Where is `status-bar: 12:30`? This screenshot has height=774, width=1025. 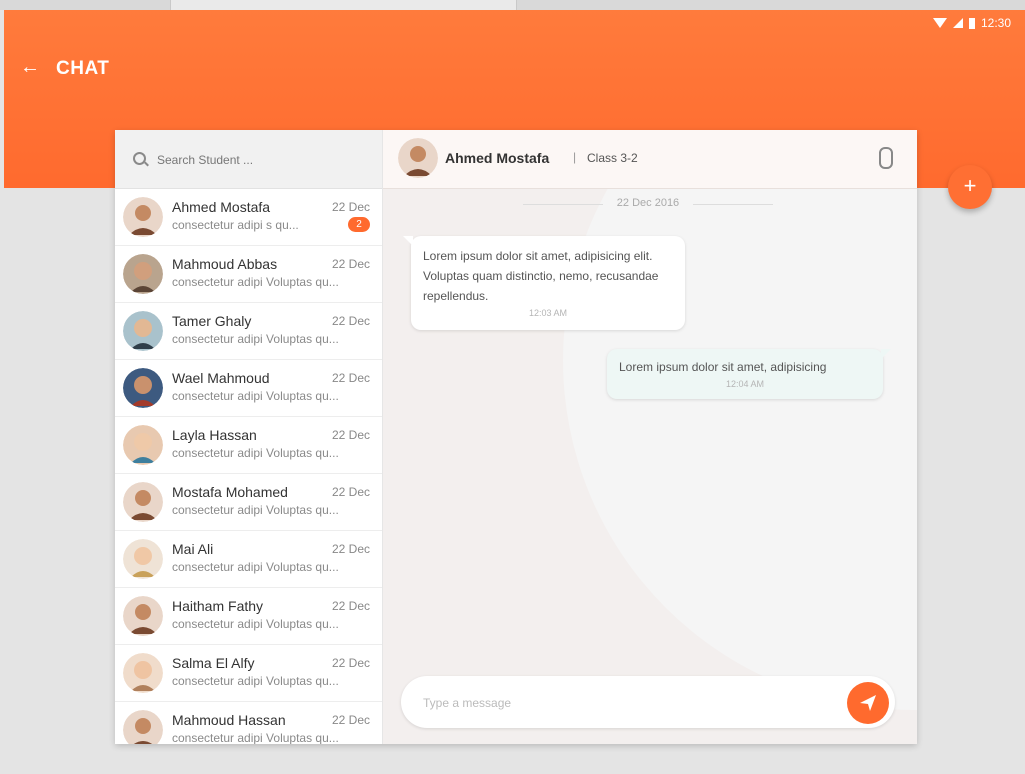 status-bar: 12:30 is located at coordinates (971, 23).